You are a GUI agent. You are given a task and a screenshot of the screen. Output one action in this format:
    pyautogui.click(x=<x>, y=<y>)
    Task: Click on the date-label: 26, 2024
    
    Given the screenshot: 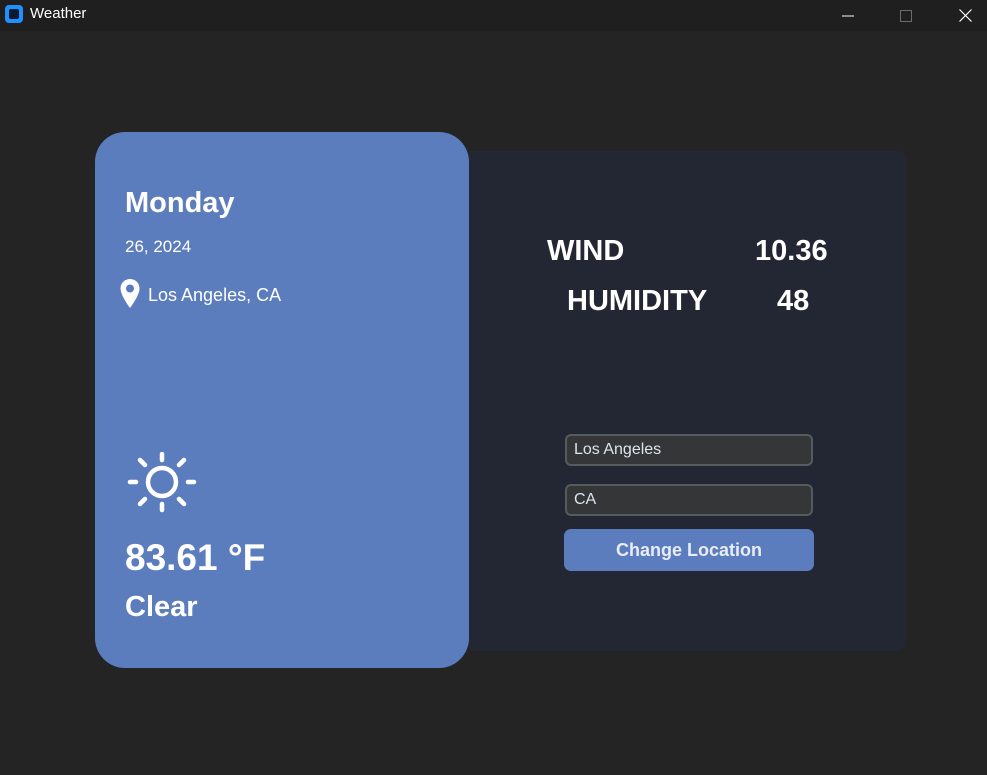 What is the action you would take?
    pyautogui.click(x=158, y=246)
    